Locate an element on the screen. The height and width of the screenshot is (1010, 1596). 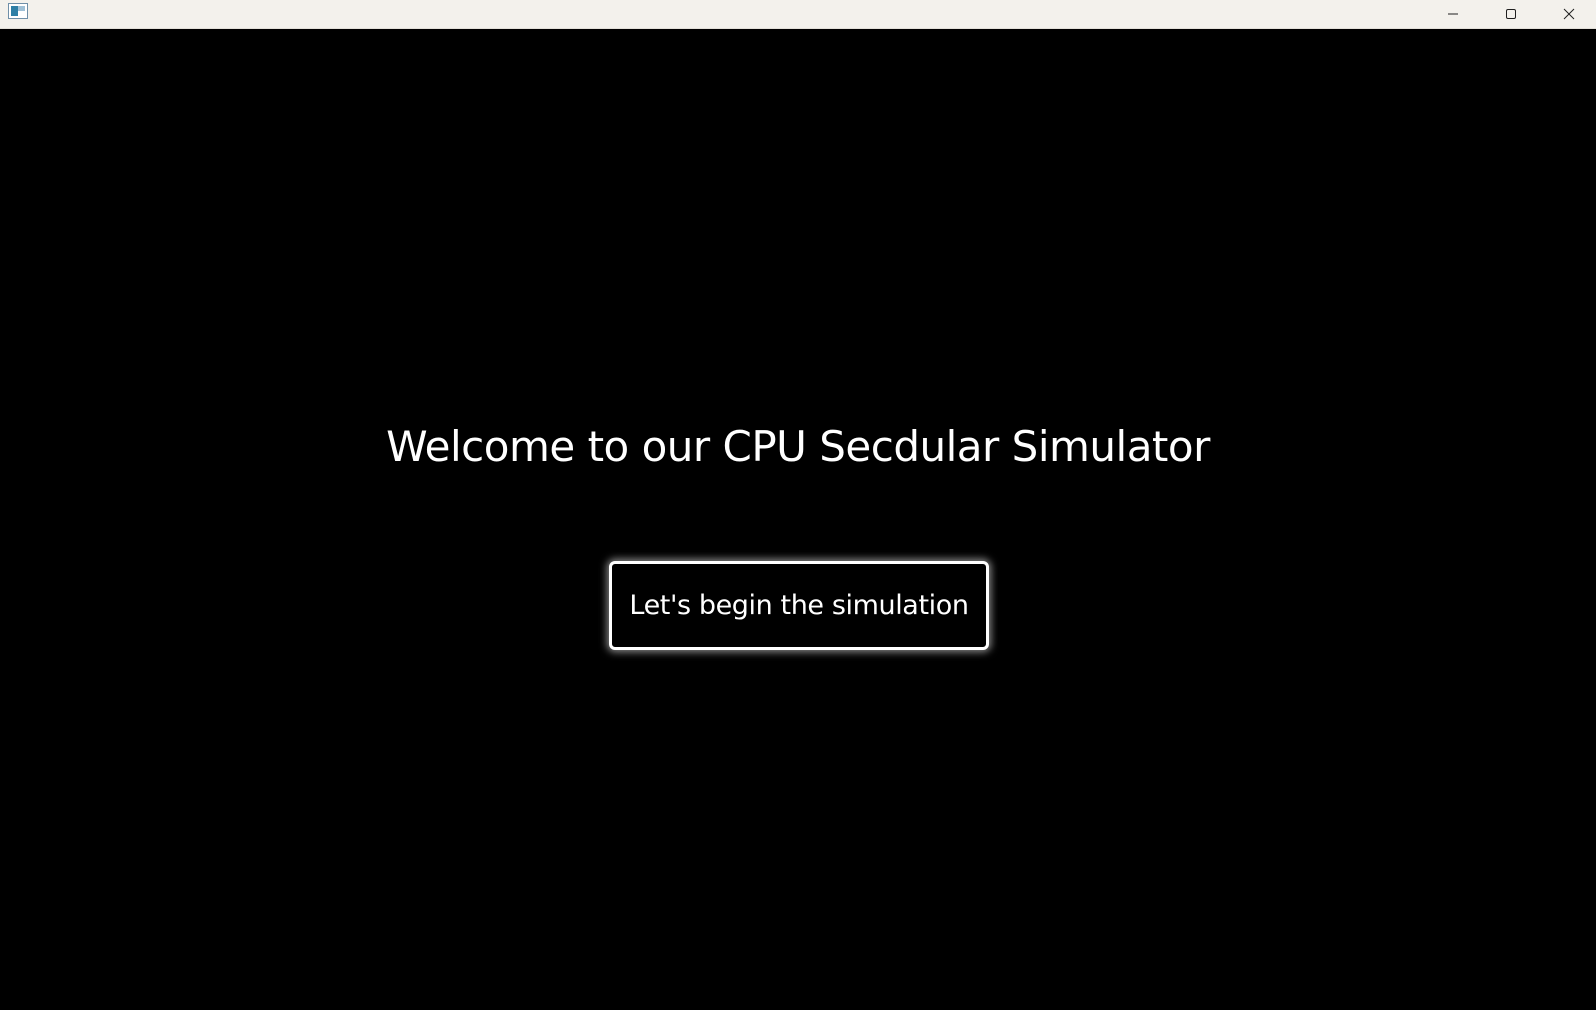
close-icon is located at coordinates (1569, 14).